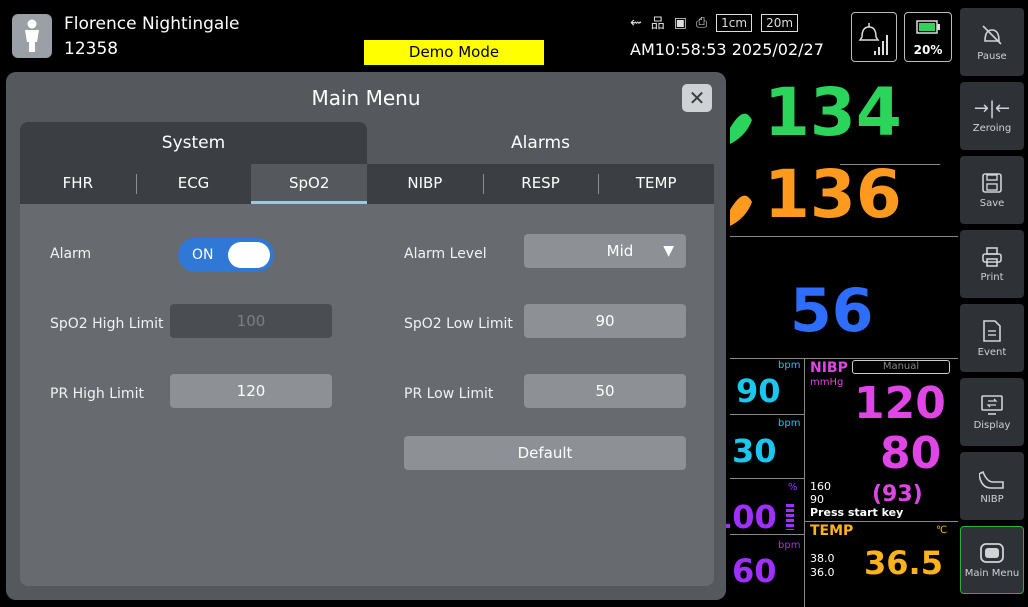 Image resolution: width=1028 pixels, height=607 pixels. Describe the element at coordinates (309, 184) in the screenshot. I see `subtab-spo2: SpO2` at that location.